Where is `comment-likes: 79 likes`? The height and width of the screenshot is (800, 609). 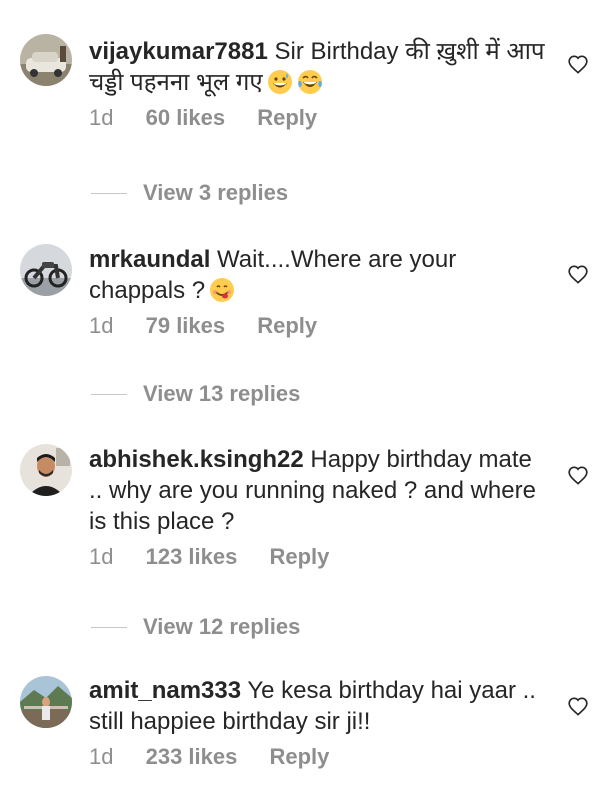
comment-likes: 79 likes is located at coordinates (186, 325).